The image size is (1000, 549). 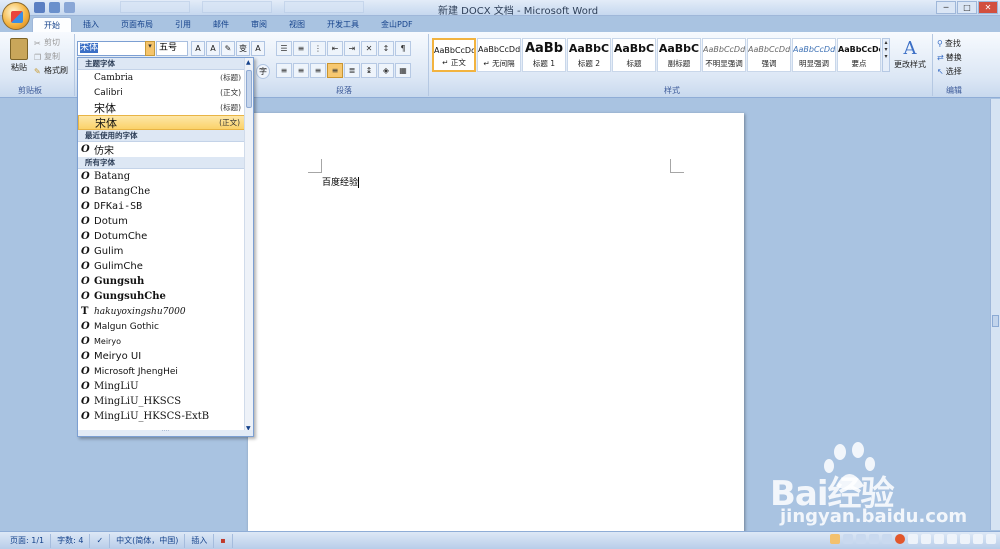 I want to click on ime-keyboard-icon, so click(x=965, y=539).